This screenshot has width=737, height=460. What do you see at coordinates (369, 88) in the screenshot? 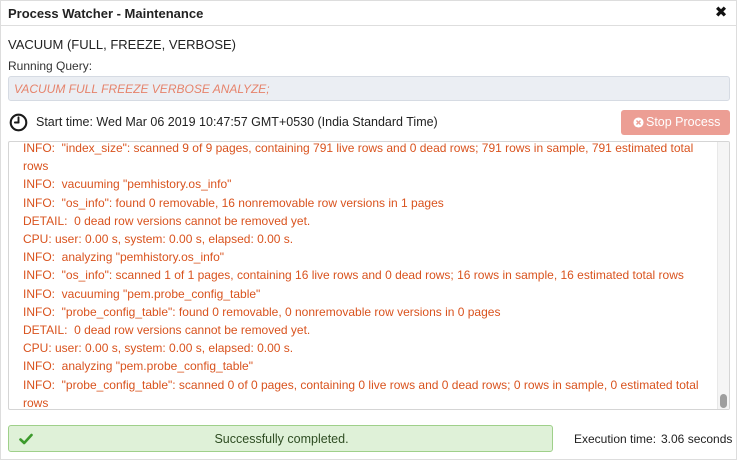
I see `running-query-box: VACUUM FULL FREEZE VERBOSE ANALYZE;` at bounding box center [369, 88].